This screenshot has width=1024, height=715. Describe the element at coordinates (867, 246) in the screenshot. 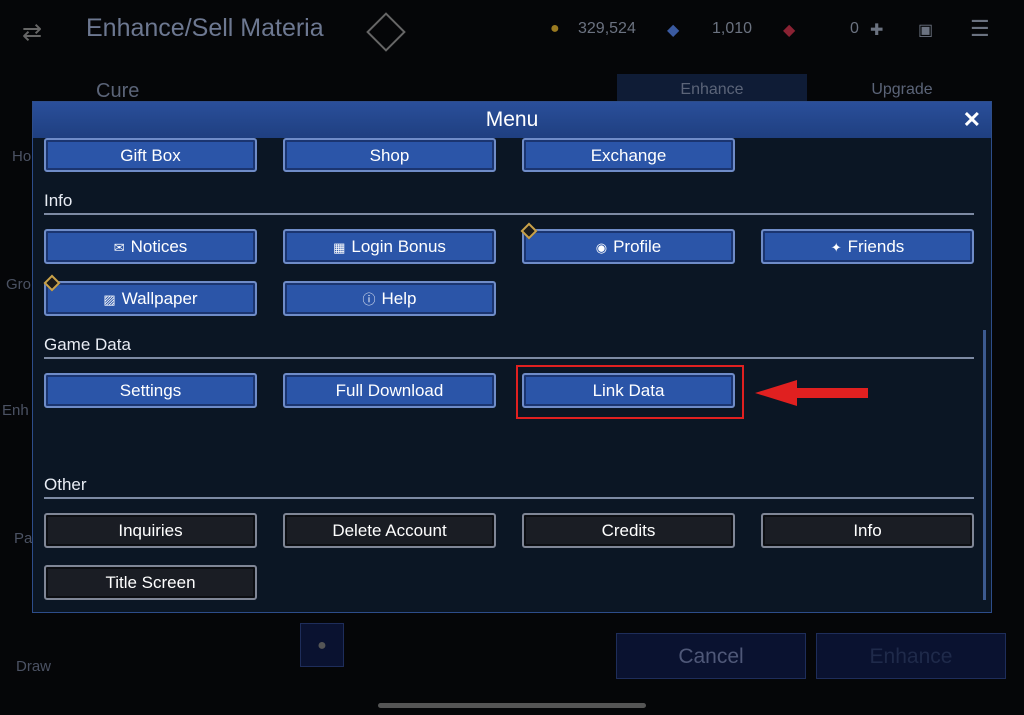

I see `friends-button: ✦ Friends` at that location.